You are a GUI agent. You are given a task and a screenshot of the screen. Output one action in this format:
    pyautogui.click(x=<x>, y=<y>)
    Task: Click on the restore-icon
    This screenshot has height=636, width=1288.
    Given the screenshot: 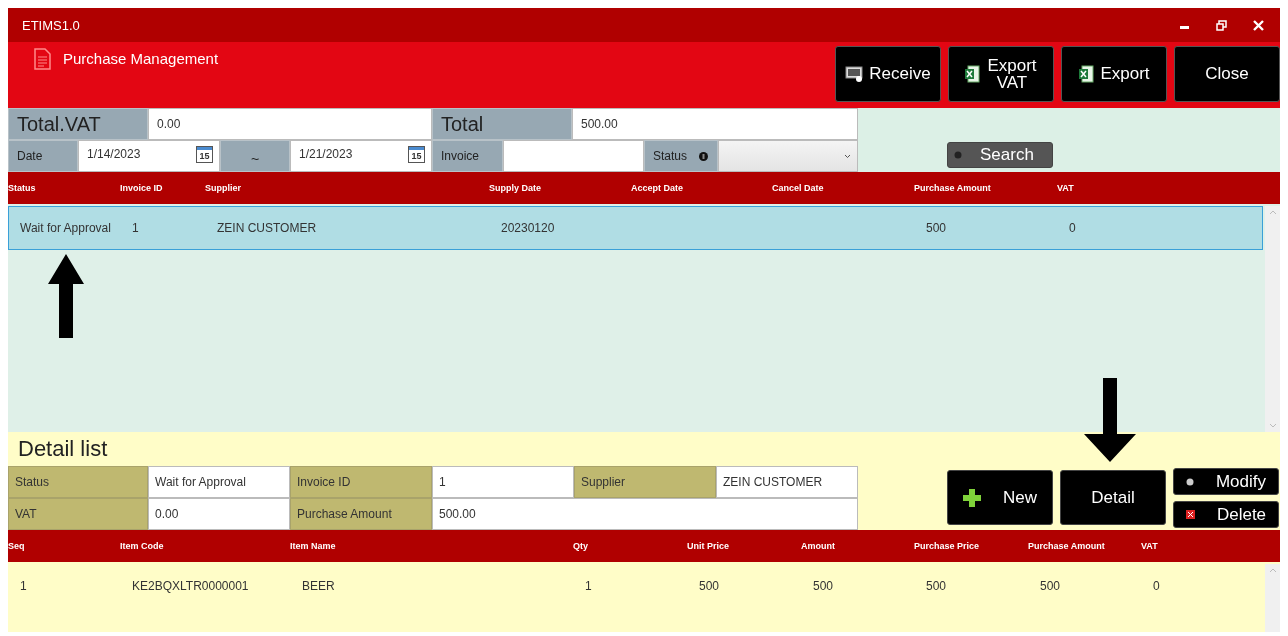 What is the action you would take?
    pyautogui.click(x=1221, y=25)
    